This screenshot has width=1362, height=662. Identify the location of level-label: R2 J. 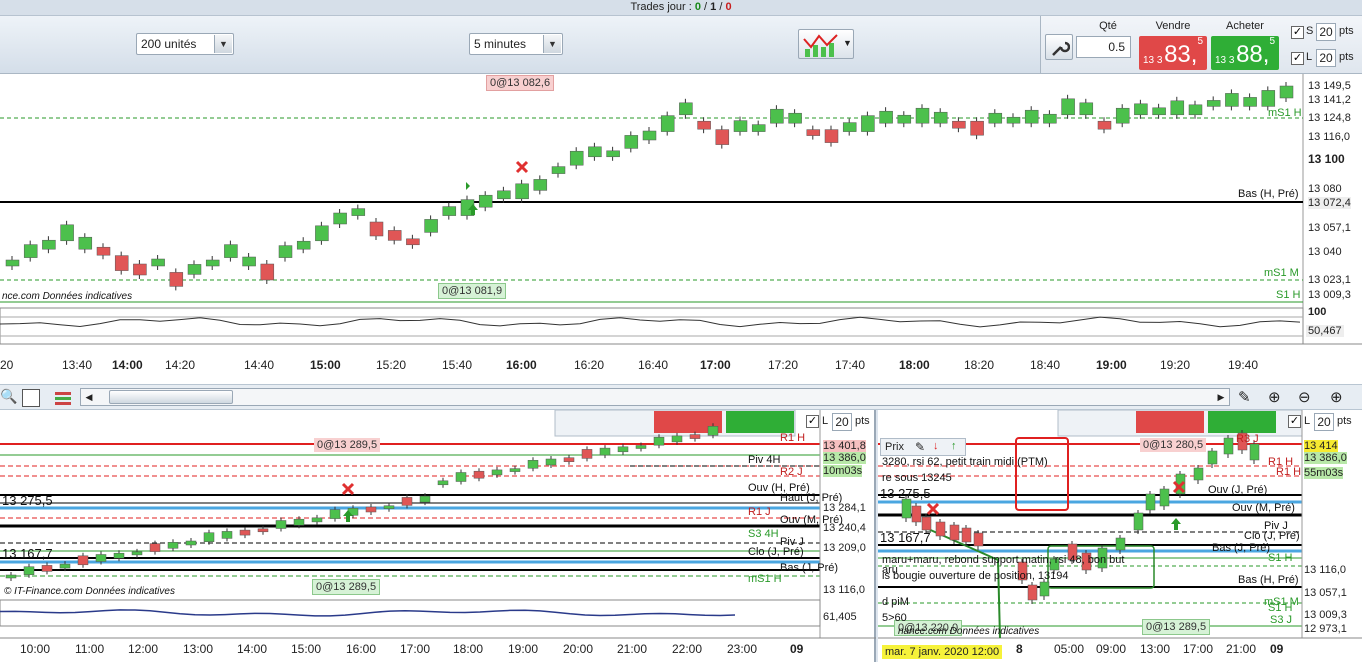
(791, 472).